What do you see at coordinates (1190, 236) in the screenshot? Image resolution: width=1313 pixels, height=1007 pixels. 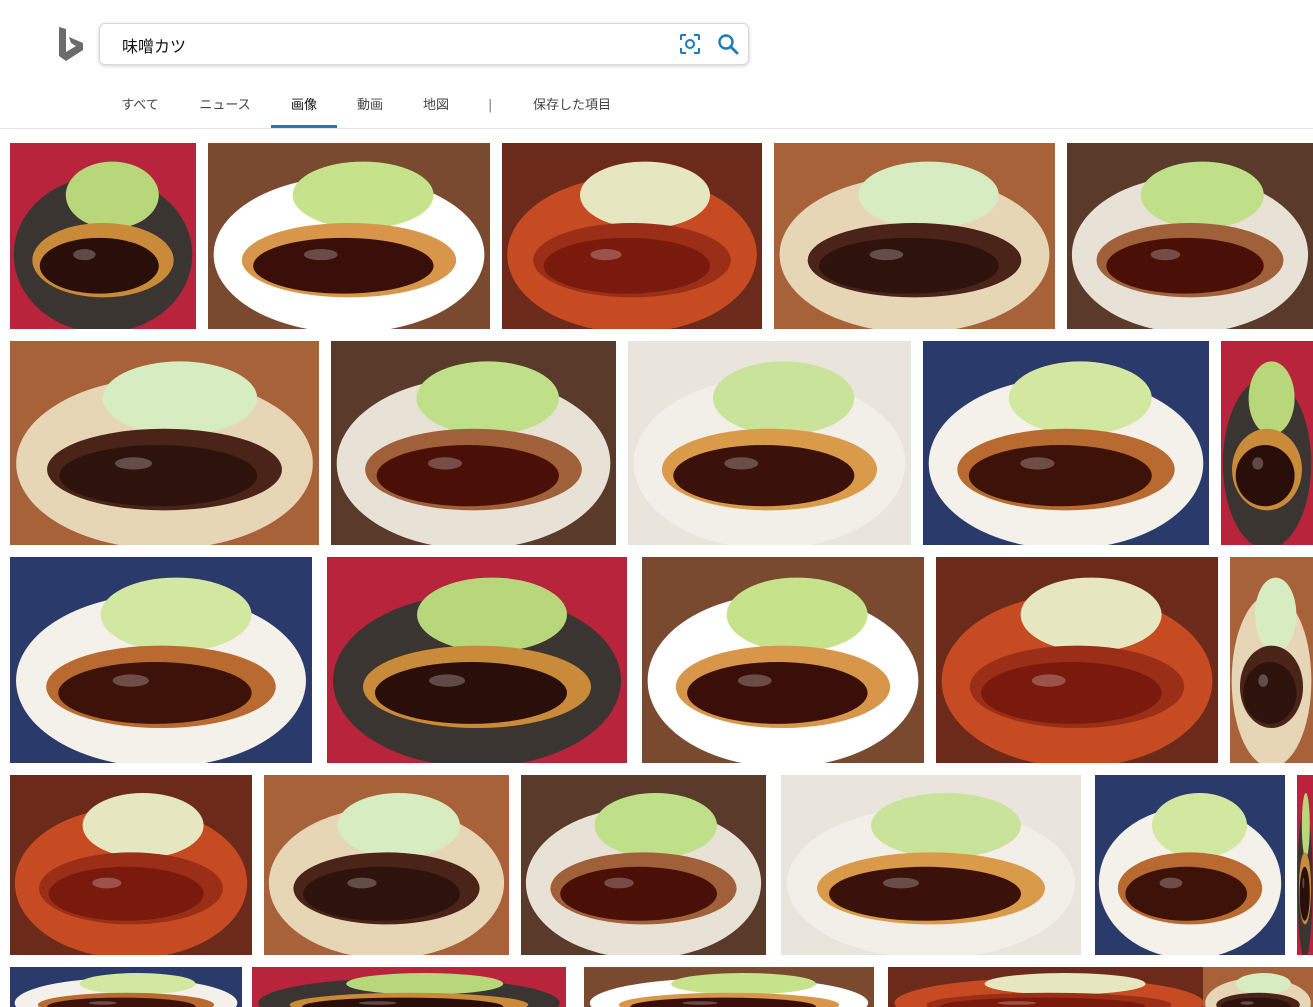 I see `image-result-katsu-blue-plate` at bounding box center [1190, 236].